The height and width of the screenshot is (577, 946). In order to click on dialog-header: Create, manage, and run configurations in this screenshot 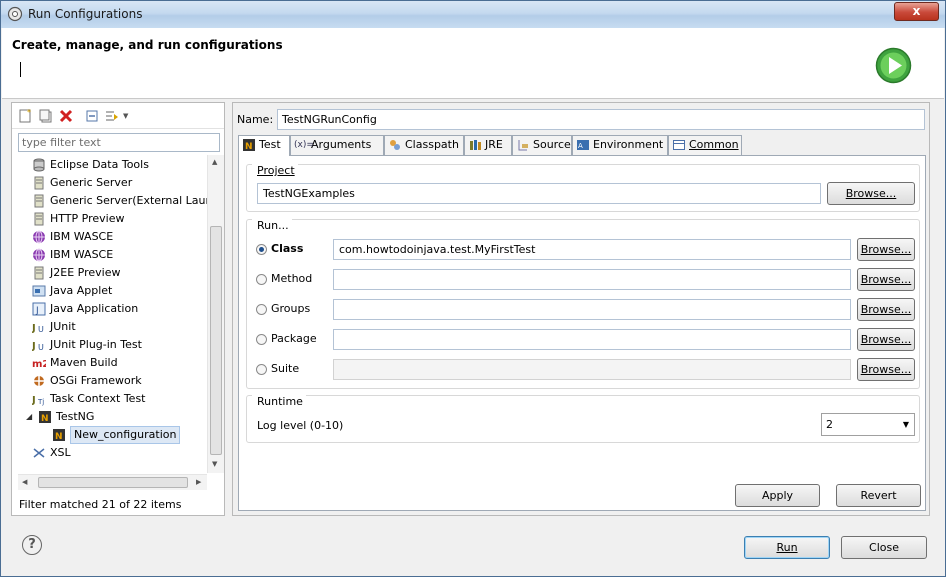, I will do `click(473, 63)`.